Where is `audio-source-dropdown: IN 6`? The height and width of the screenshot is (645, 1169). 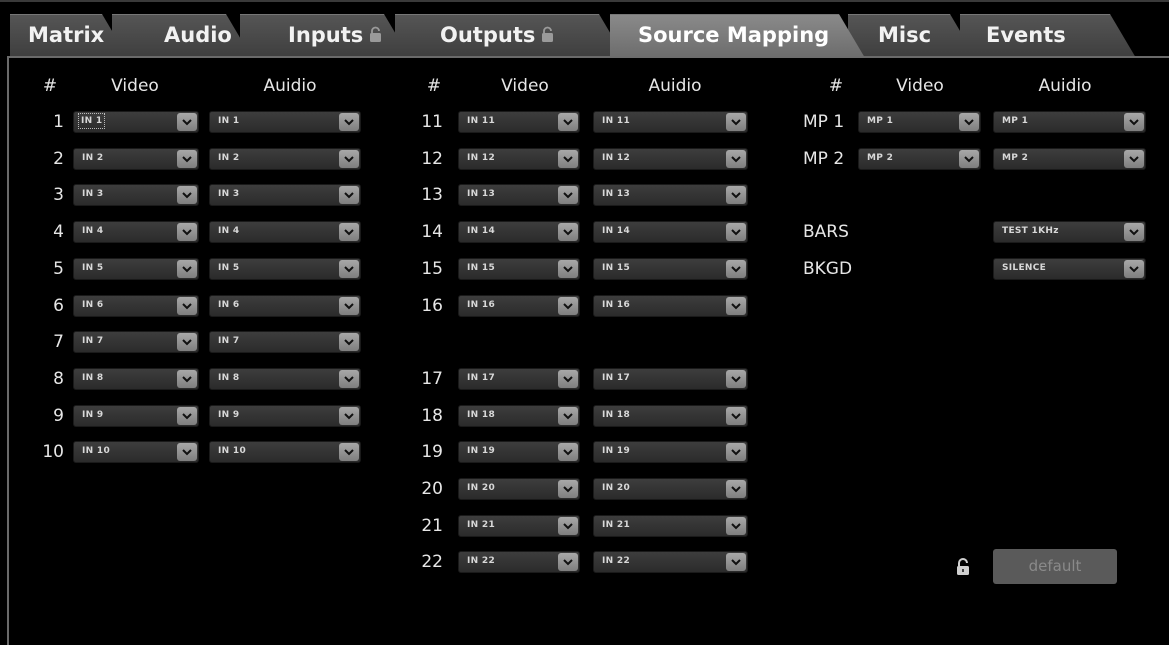
audio-source-dropdown: IN 6 is located at coordinates (285, 305).